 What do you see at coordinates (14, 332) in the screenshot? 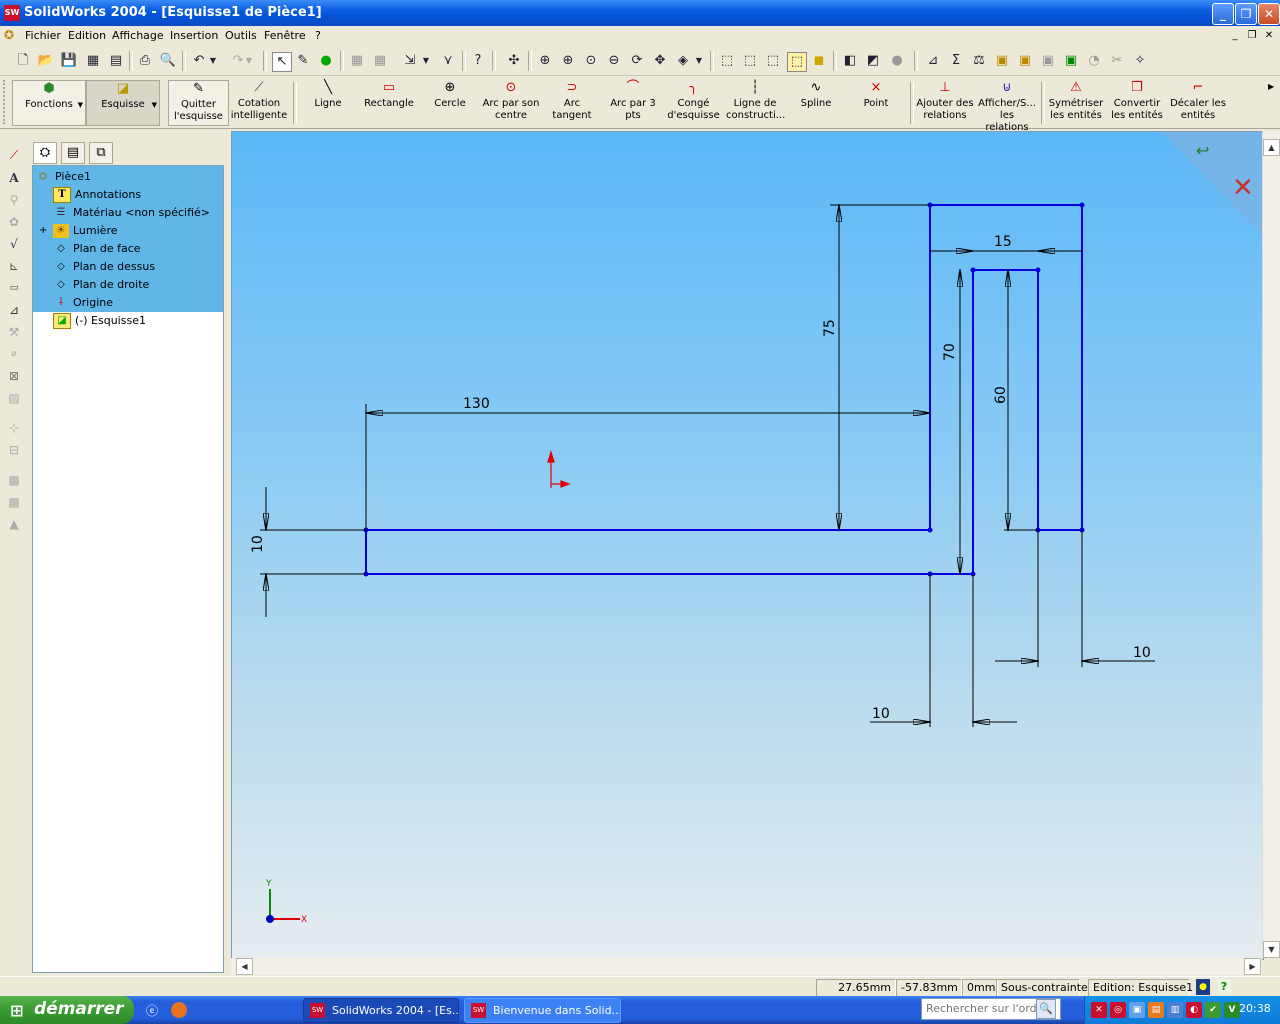
I see `weld-icon: ⚒` at bounding box center [14, 332].